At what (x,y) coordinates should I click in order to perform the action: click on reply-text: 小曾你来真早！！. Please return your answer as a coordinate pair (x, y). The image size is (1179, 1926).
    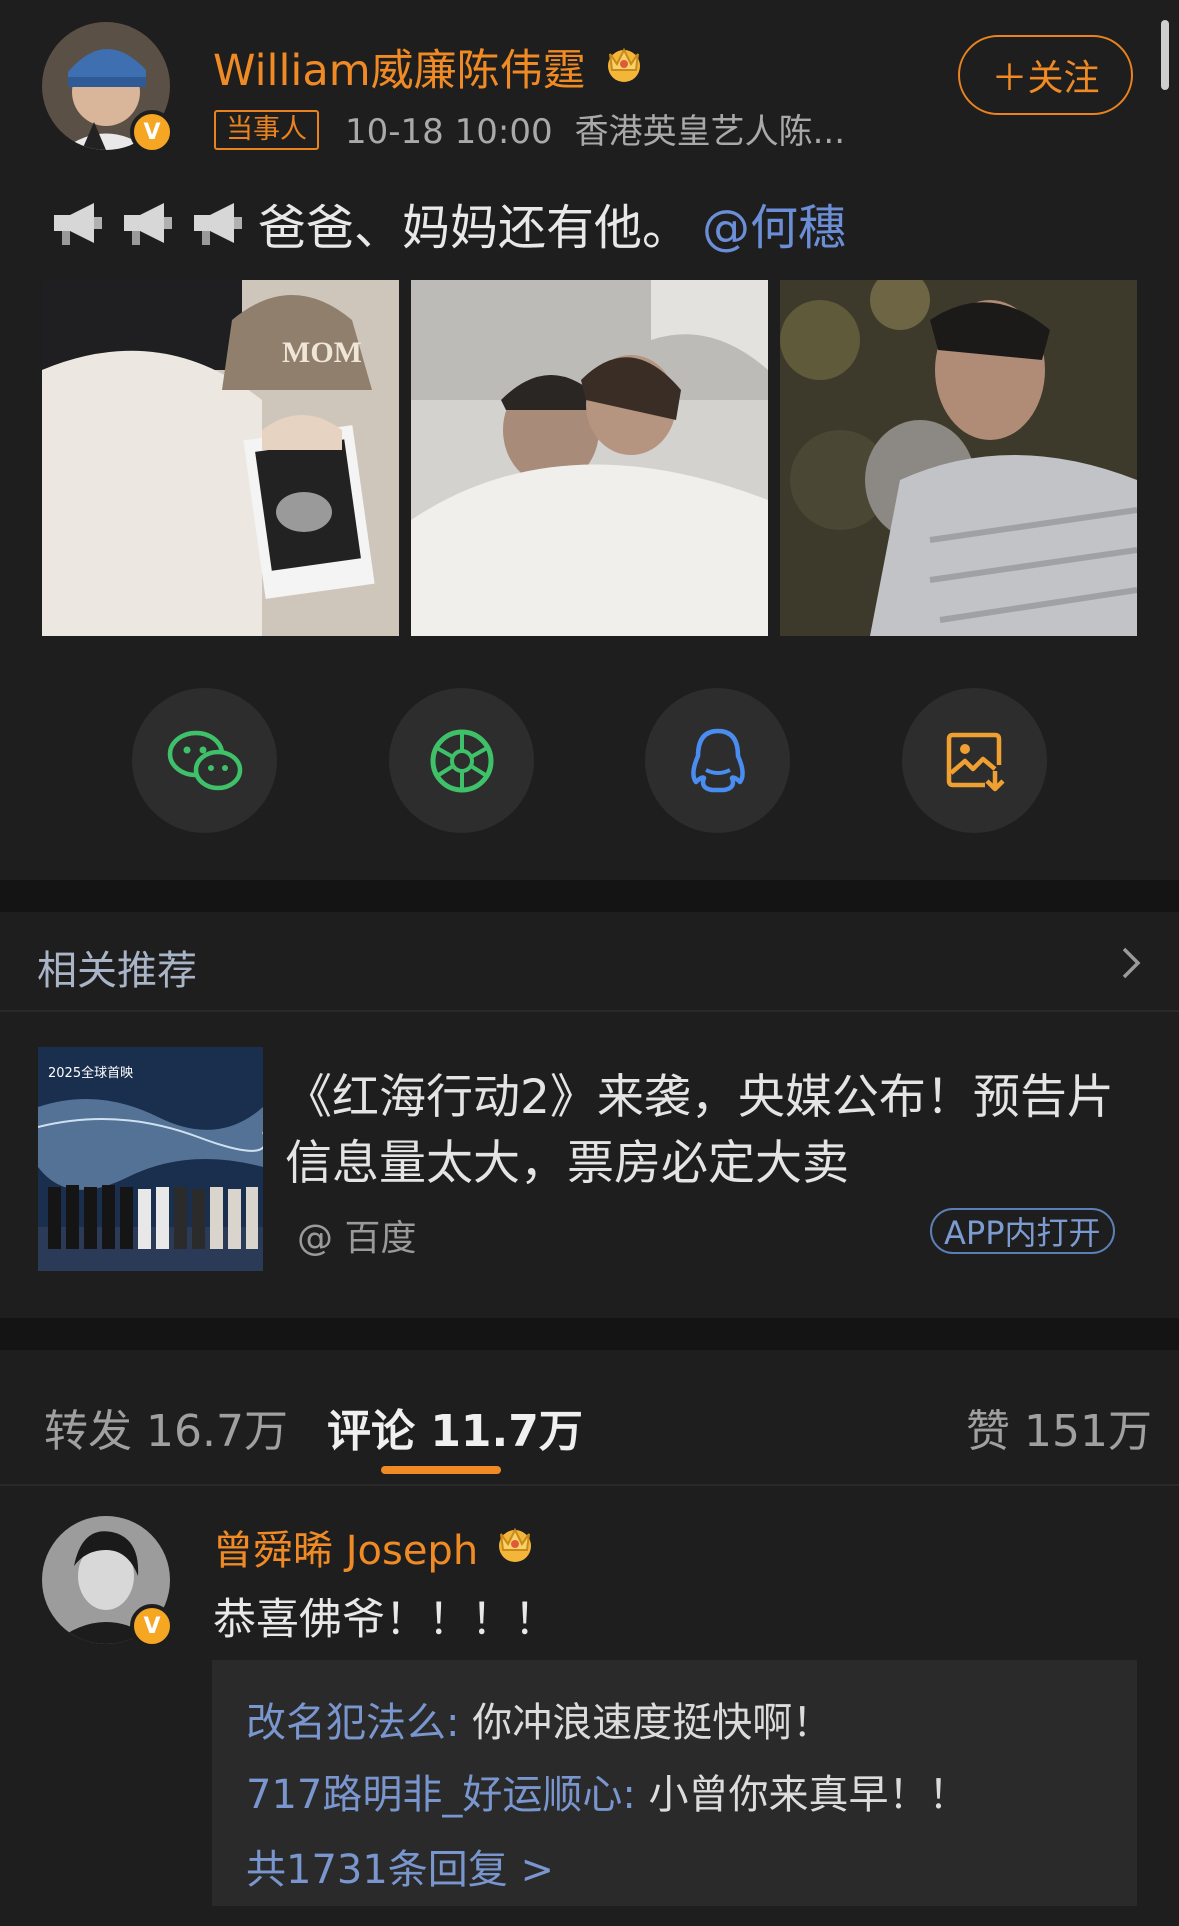
    Looking at the image, I should click on (802, 1795).